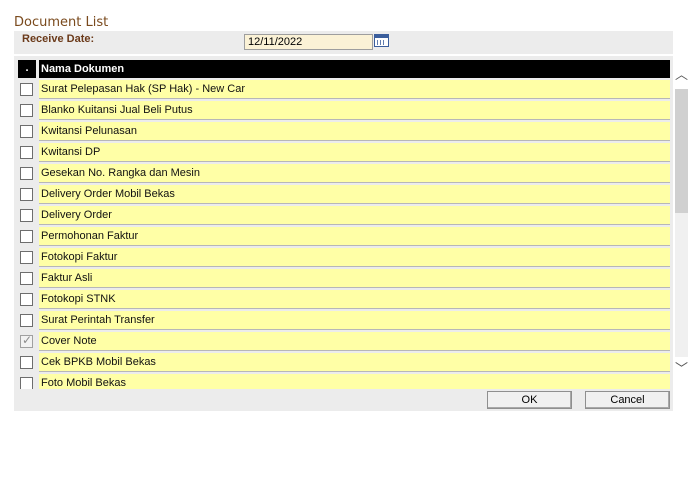 This screenshot has width=700, height=500. I want to click on table-row: Gesekan No. Rangka dan Mesin, so click(343, 174).